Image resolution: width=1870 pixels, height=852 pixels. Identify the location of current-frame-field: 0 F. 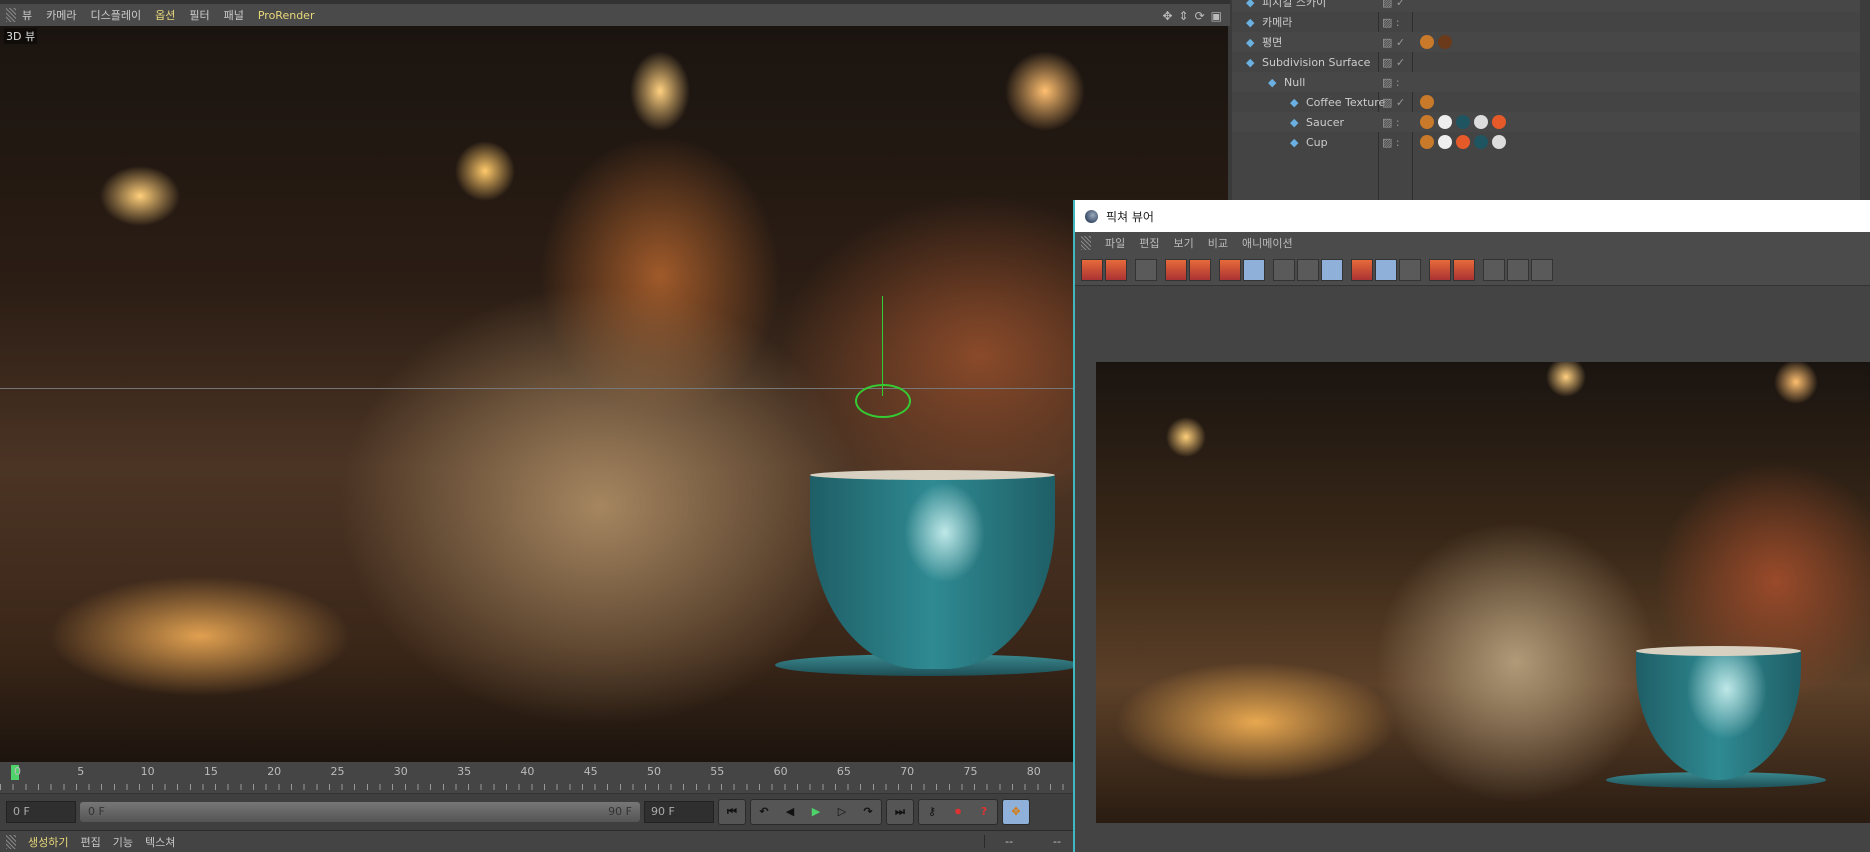
(41, 812).